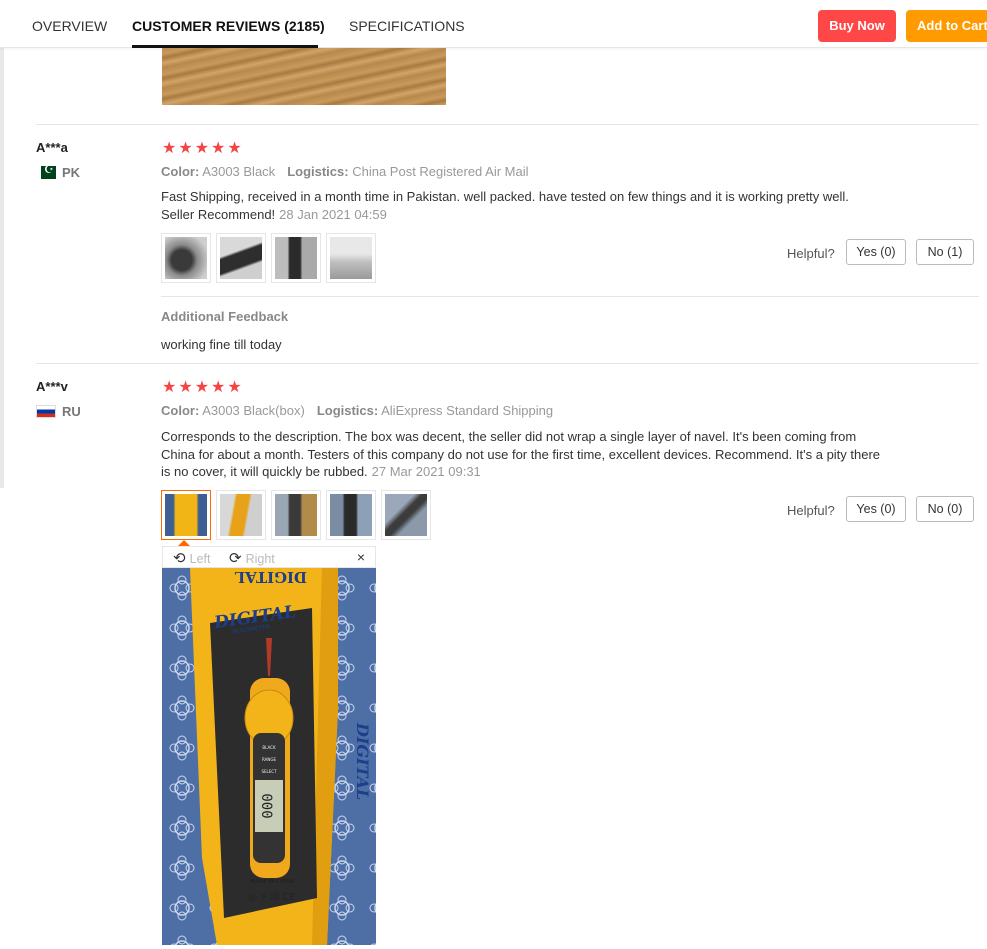  Describe the element at coordinates (179, 558) in the screenshot. I see `rotate-left-icon: ⟲` at that location.